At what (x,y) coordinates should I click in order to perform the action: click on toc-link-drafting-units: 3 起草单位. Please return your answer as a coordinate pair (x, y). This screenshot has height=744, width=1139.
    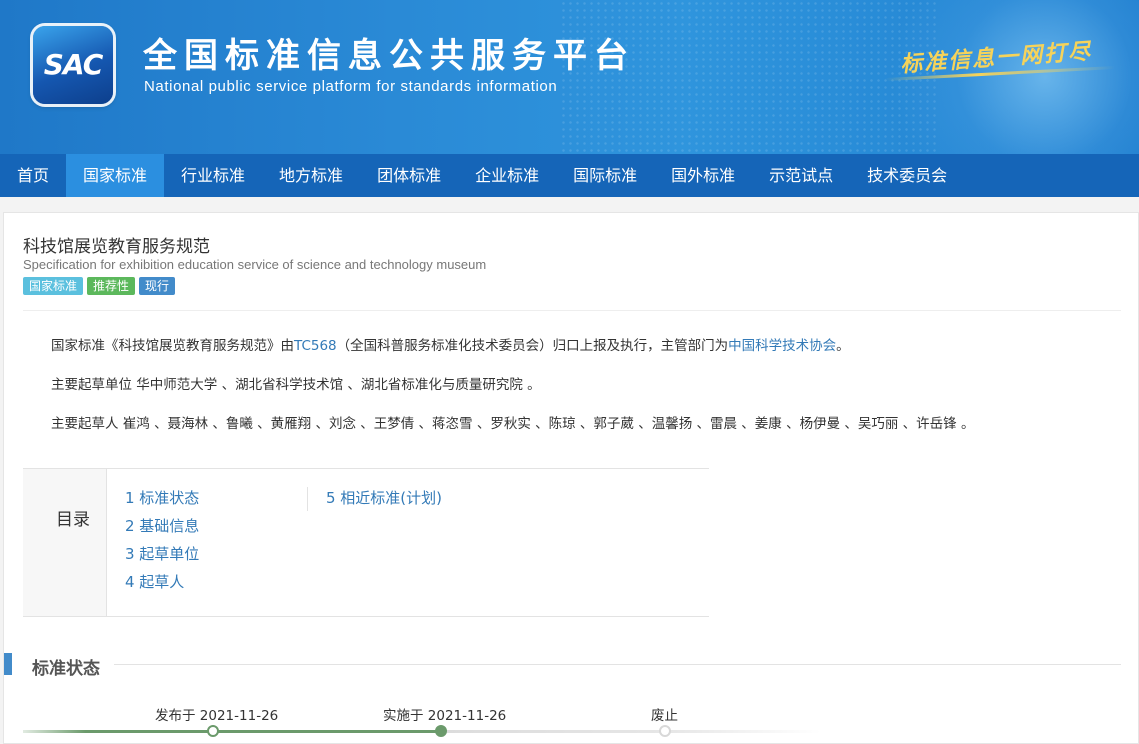
    Looking at the image, I should click on (162, 553).